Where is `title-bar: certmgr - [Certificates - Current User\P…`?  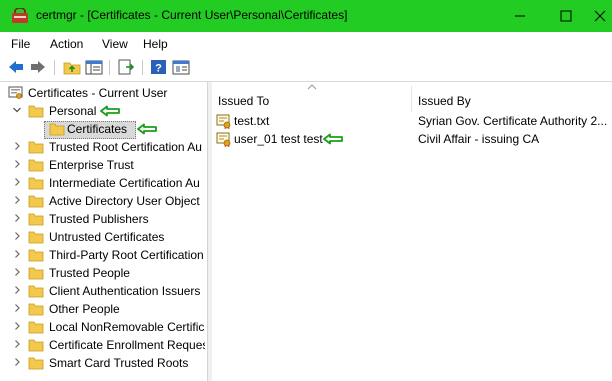
title-bar: certmgr - [Certificates - Current User\P… is located at coordinates (306, 16).